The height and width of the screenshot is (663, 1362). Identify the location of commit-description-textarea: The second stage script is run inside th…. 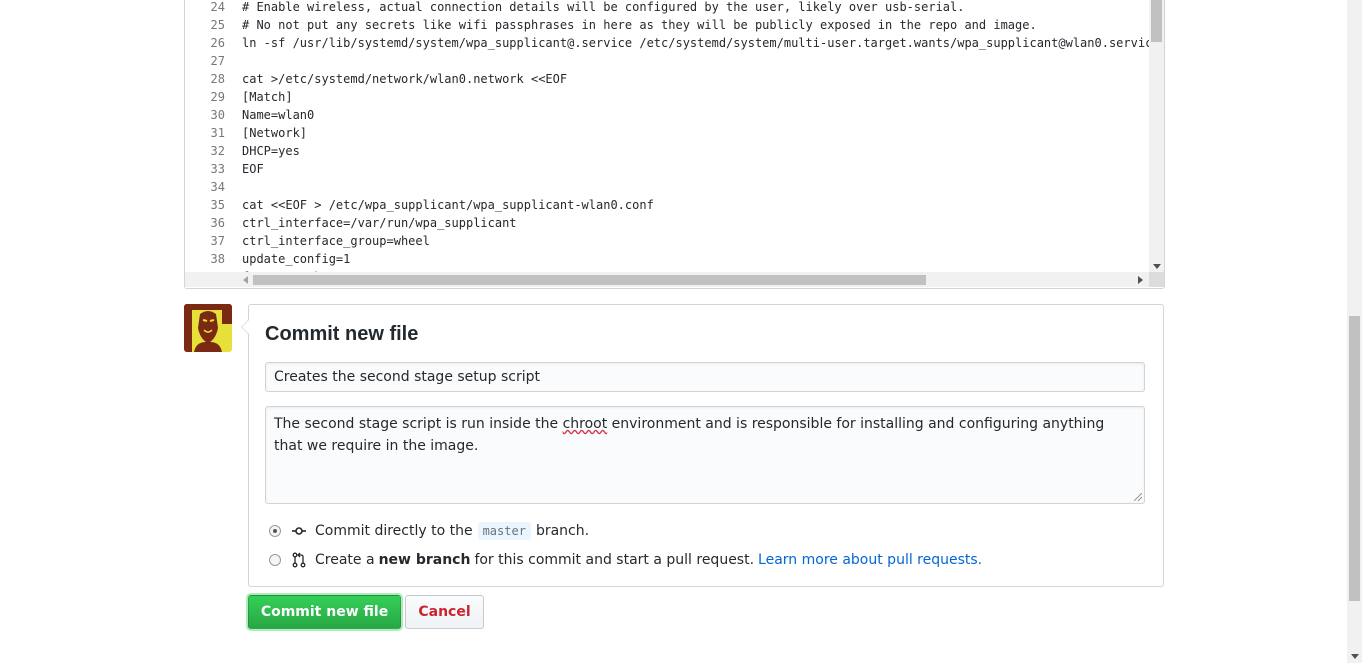
(705, 455).